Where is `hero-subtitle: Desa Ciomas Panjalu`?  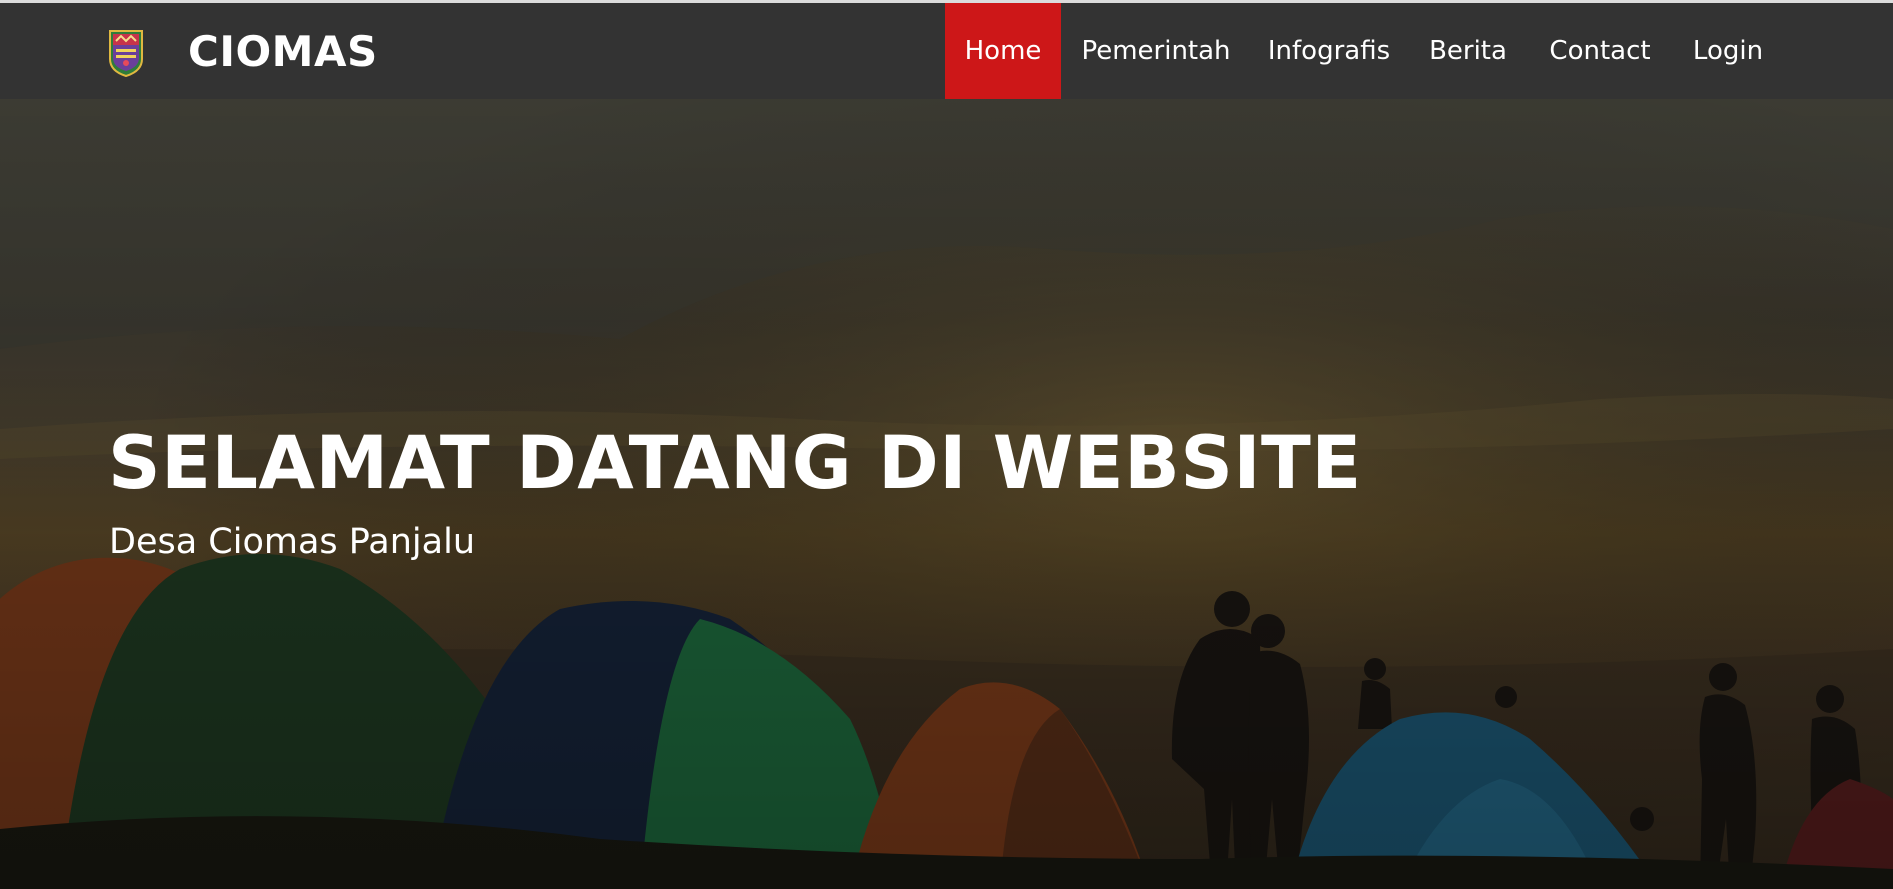 hero-subtitle: Desa Ciomas Panjalu is located at coordinates (292, 542).